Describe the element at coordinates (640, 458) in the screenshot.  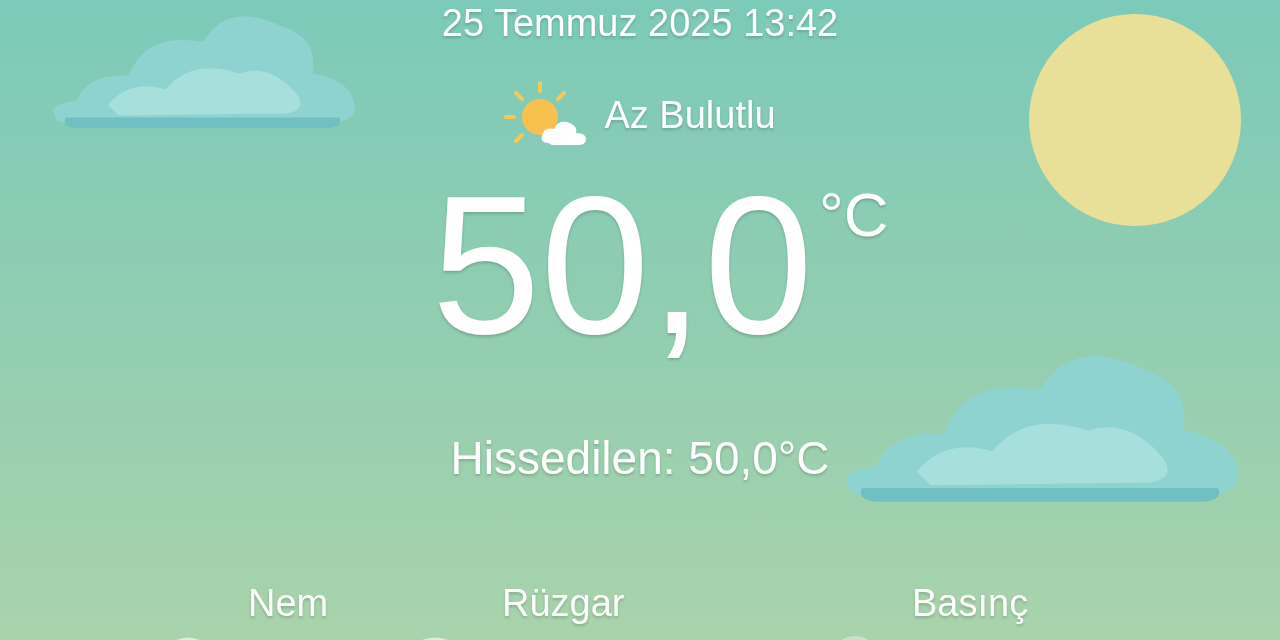
I see `feels-like-text: Hissedilen: 50,0°C` at that location.